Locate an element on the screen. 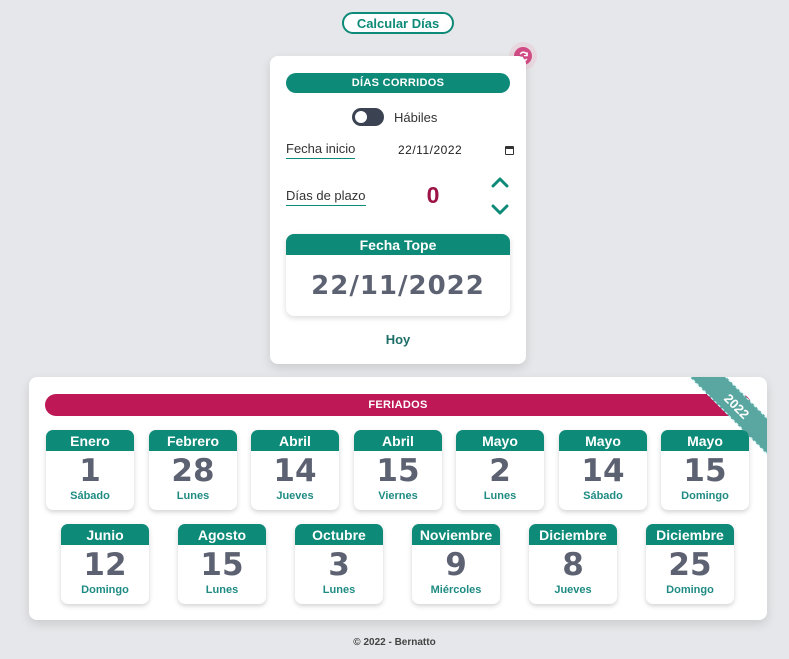 The image size is (789, 659). holiday-month: Febrero is located at coordinates (193, 440).